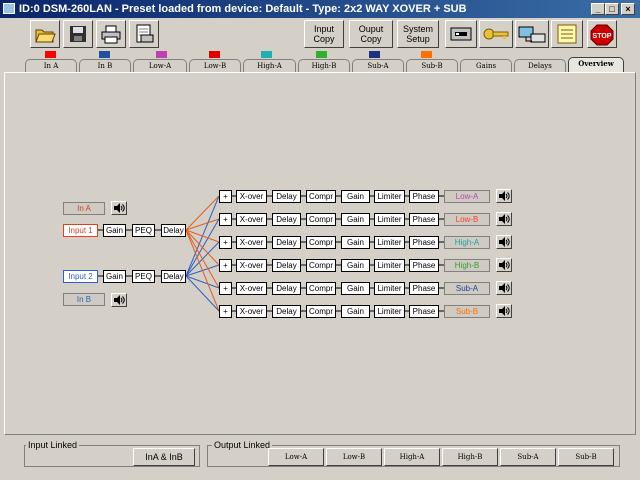 This screenshot has height=480, width=640. What do you see at coordinates (225, 265) in the screenshot?
I see `high-b-sum-block: +` at bounding box center [225, 265].